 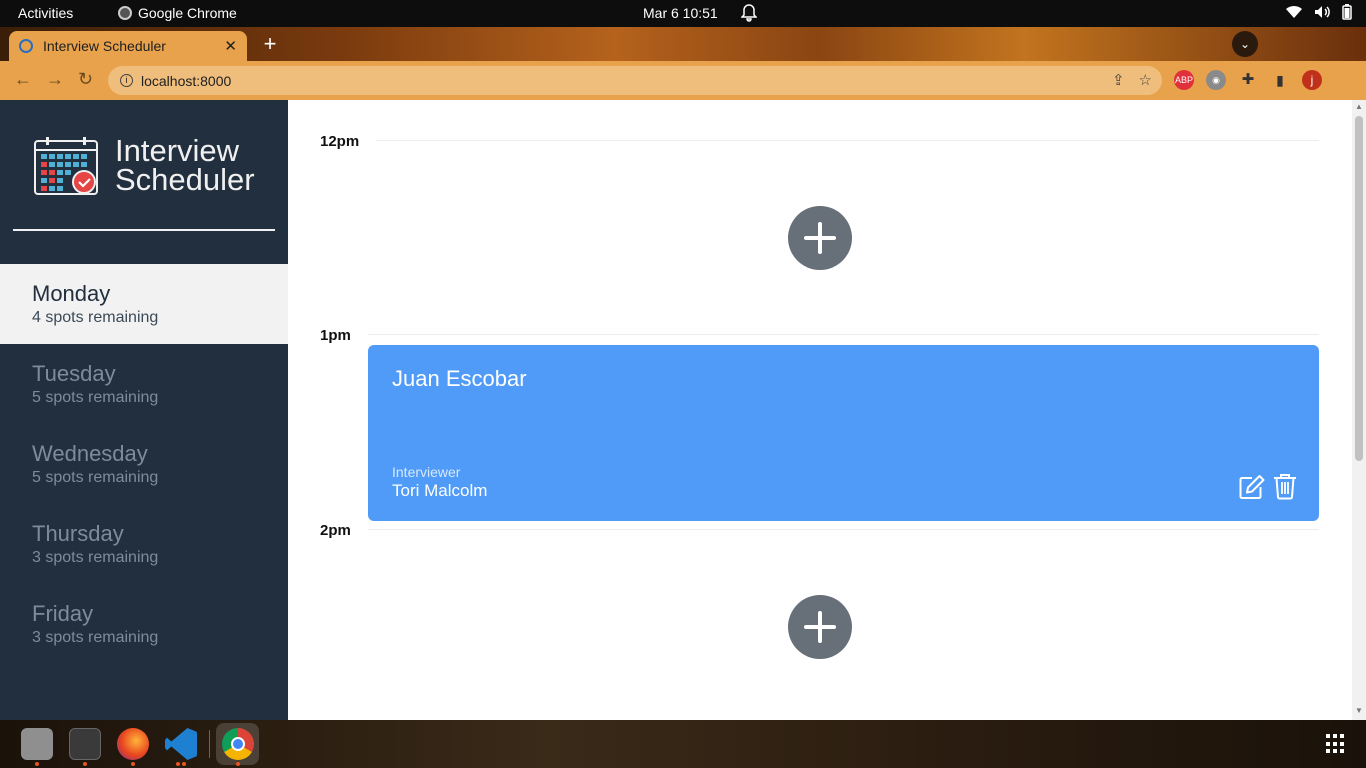 What do you see at coordinates (78, 533) in the screenshot?
I see `day-name: Thursday` at bounding box center [78, 533].